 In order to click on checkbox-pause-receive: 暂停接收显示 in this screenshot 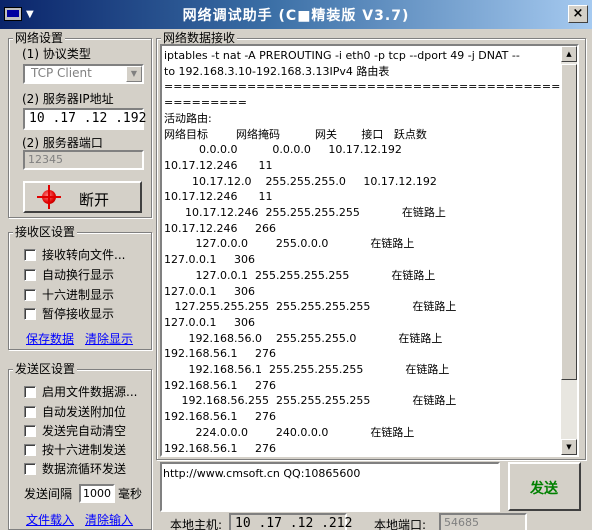, I will do `click(69, 313)`.